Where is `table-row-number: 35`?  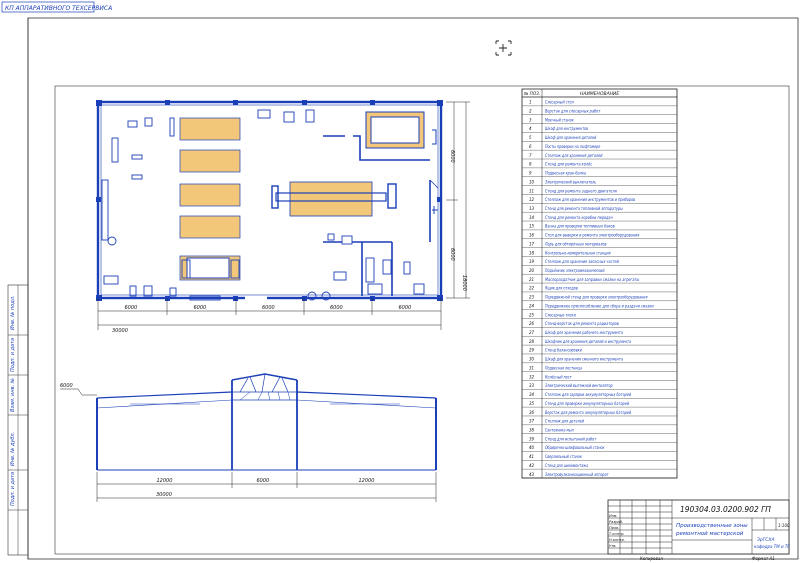
table-row-number: 35 is located at coordinates (532, 403).